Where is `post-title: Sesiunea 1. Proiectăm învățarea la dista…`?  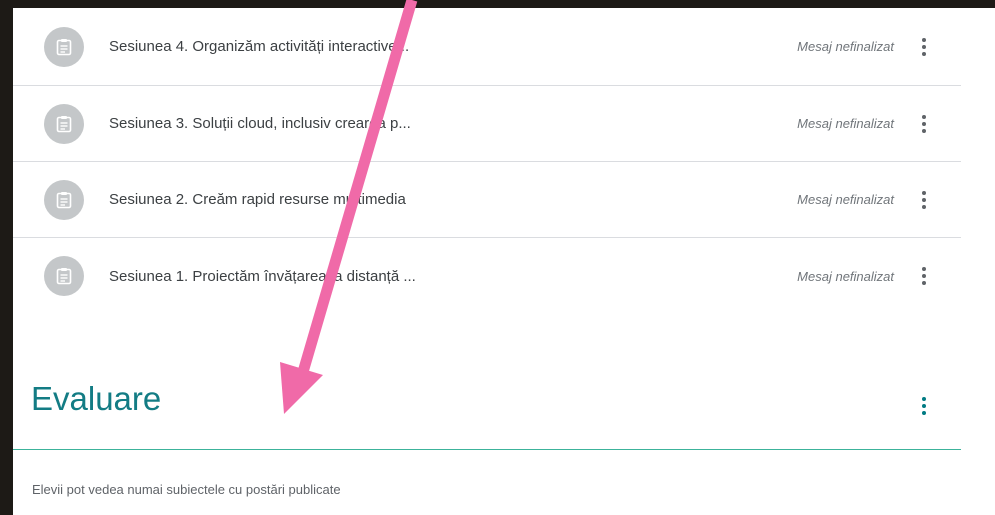 post-title: Sesiunea 1. Proiectăm învățarea la dista… is located at coordinates (262, 276).